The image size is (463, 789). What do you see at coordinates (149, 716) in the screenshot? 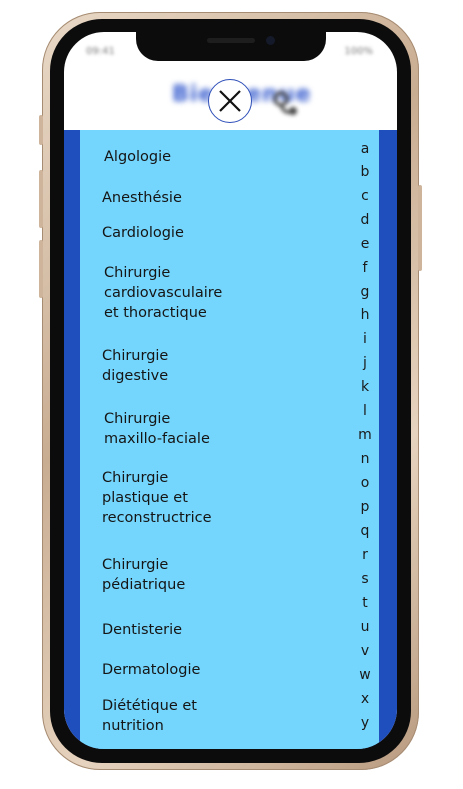
I see `list-item-dietetique-nutrition: Diététique et nutrition` at bounding box center [149, 716].